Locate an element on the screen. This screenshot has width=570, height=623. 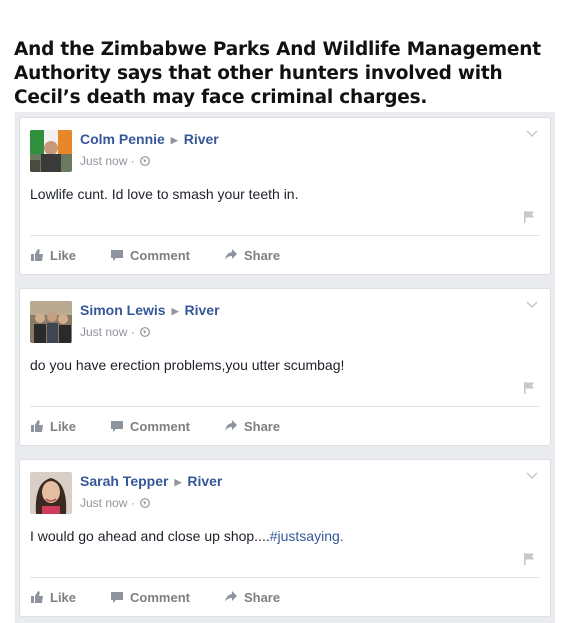
author-name-link: Simon Lewis is located at coordinates (123, 310).